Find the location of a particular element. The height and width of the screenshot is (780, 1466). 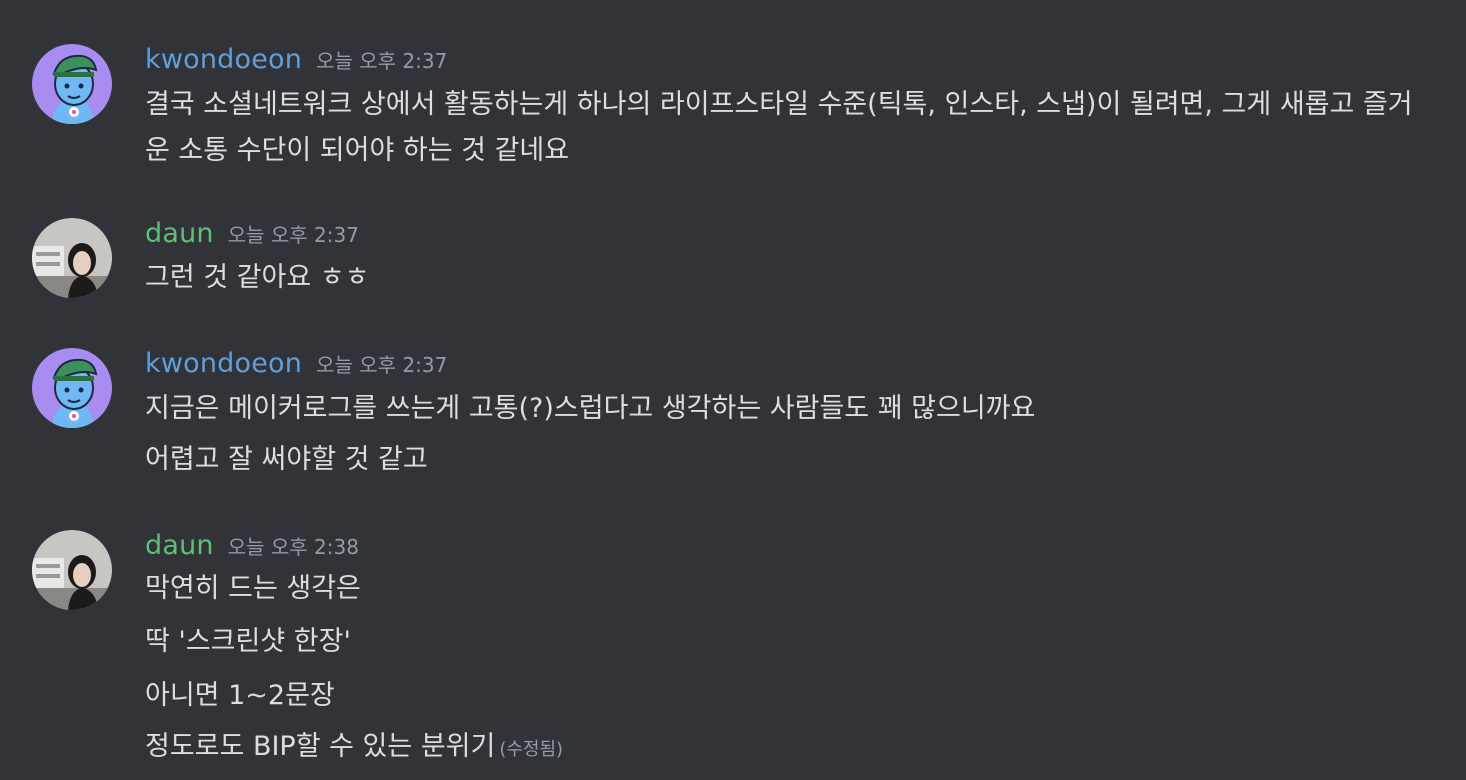

message-header: daun 오늘 오후 2:37 is located at coordinates (252, 236).